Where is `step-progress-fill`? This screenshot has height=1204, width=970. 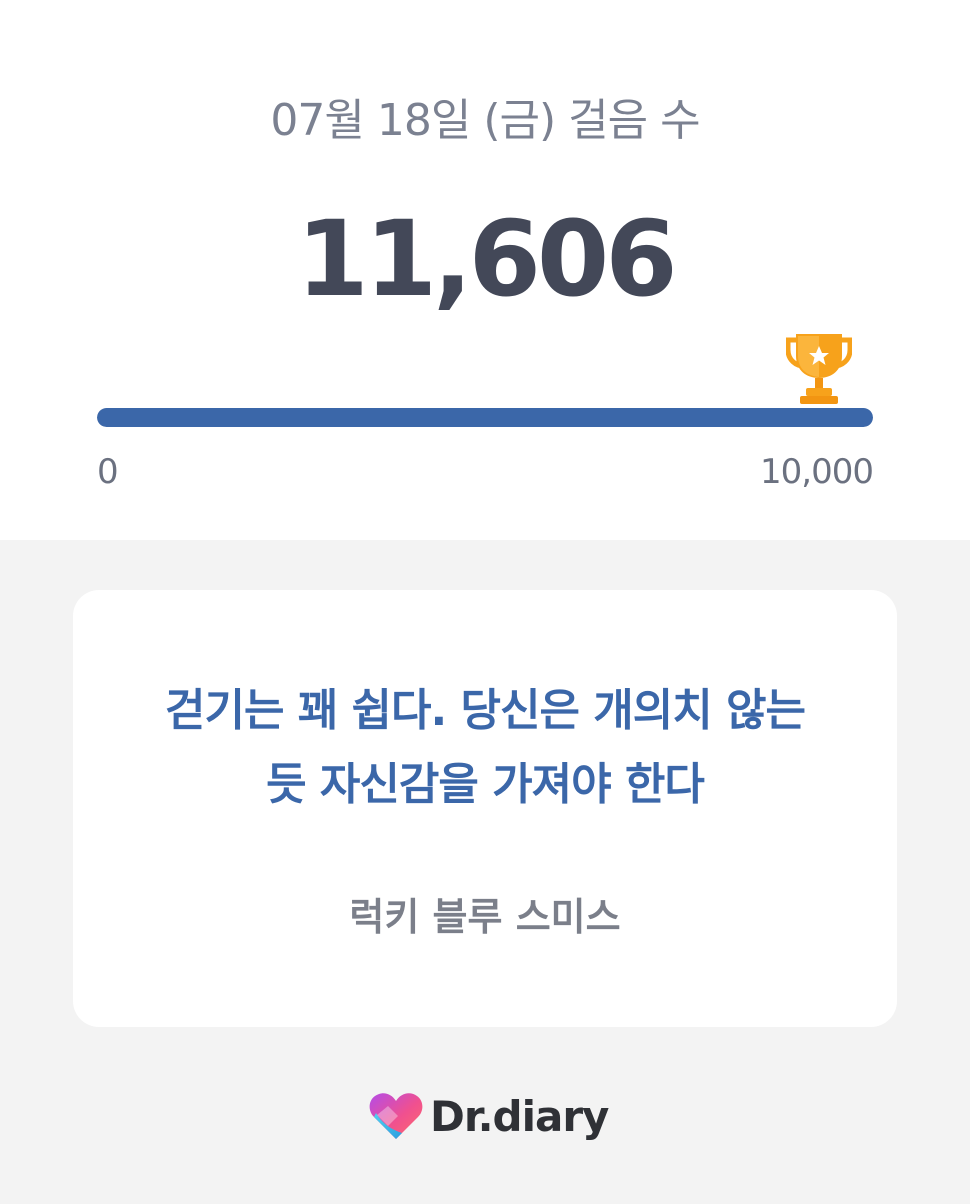
step-progress-fill is located at coordinates (485, 417).